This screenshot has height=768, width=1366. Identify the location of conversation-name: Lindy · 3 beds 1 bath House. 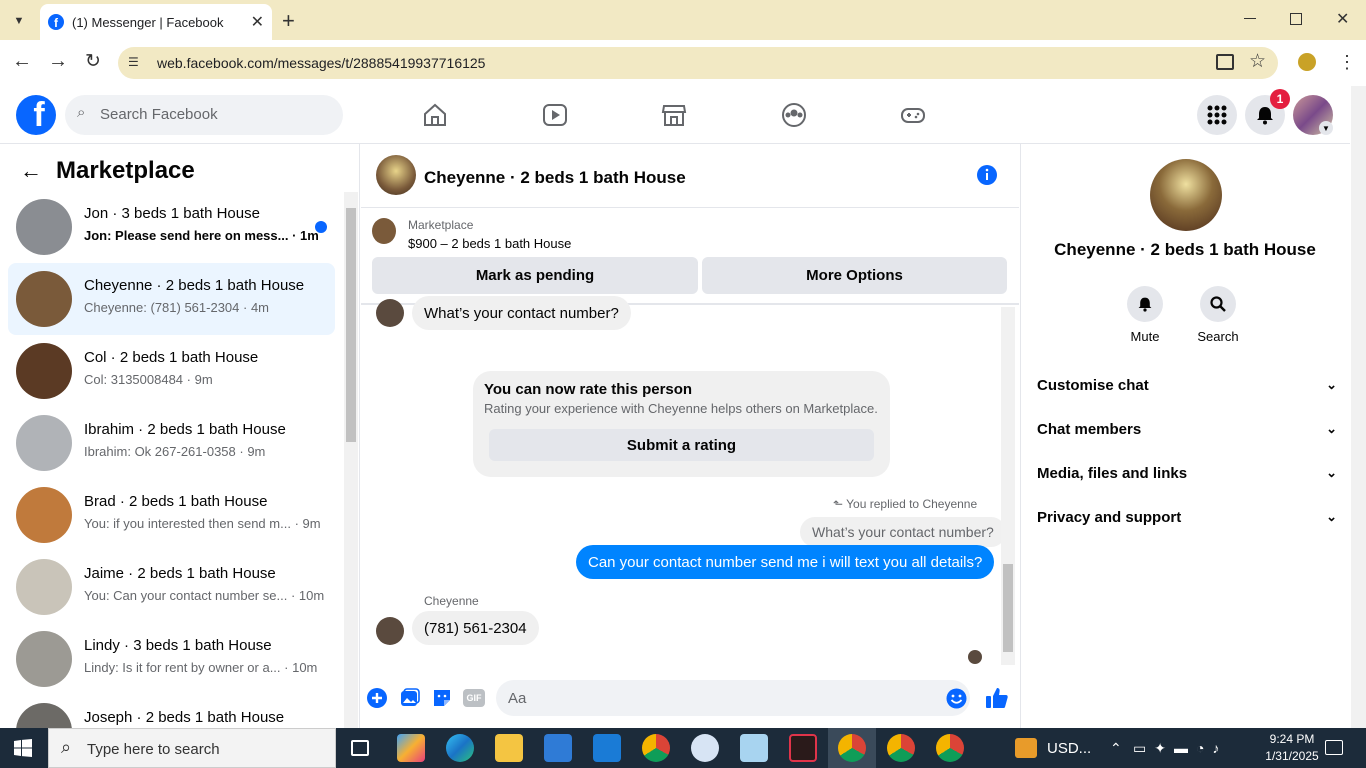
(178, 645).